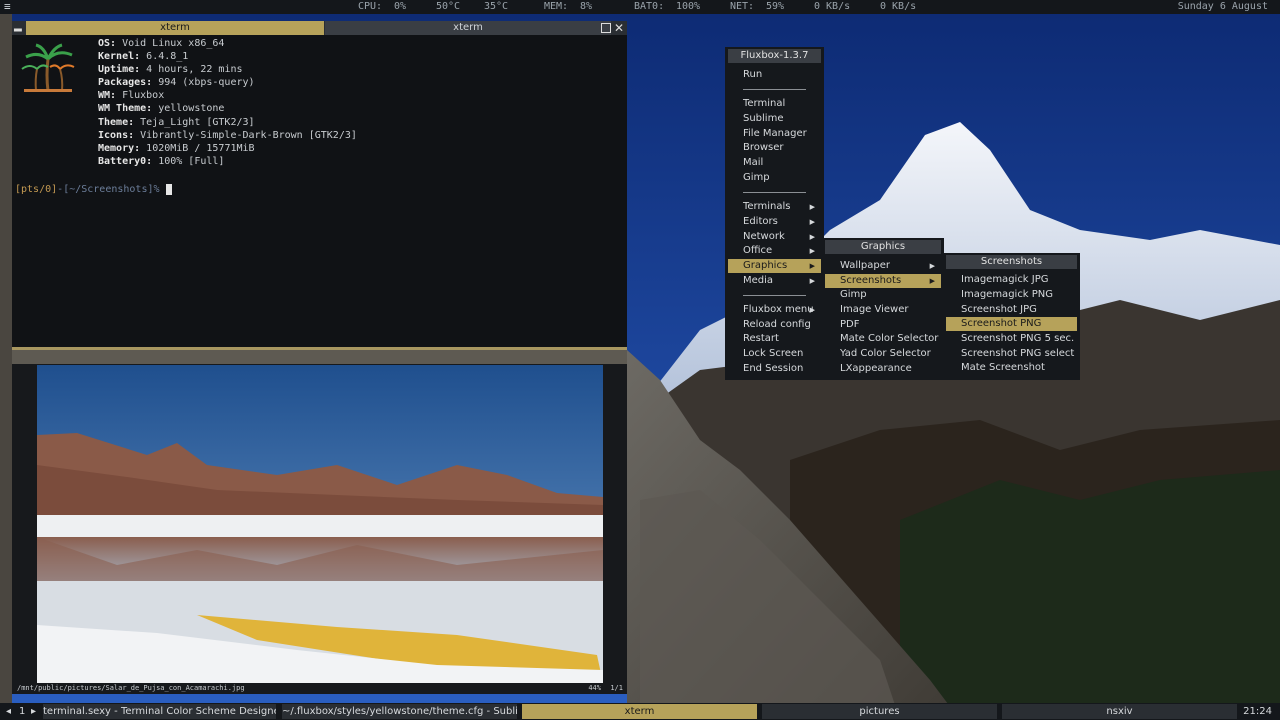 This screenshot has width=1280, height=720. I want to click on battery-label: BAT0:, so click(649, 6).